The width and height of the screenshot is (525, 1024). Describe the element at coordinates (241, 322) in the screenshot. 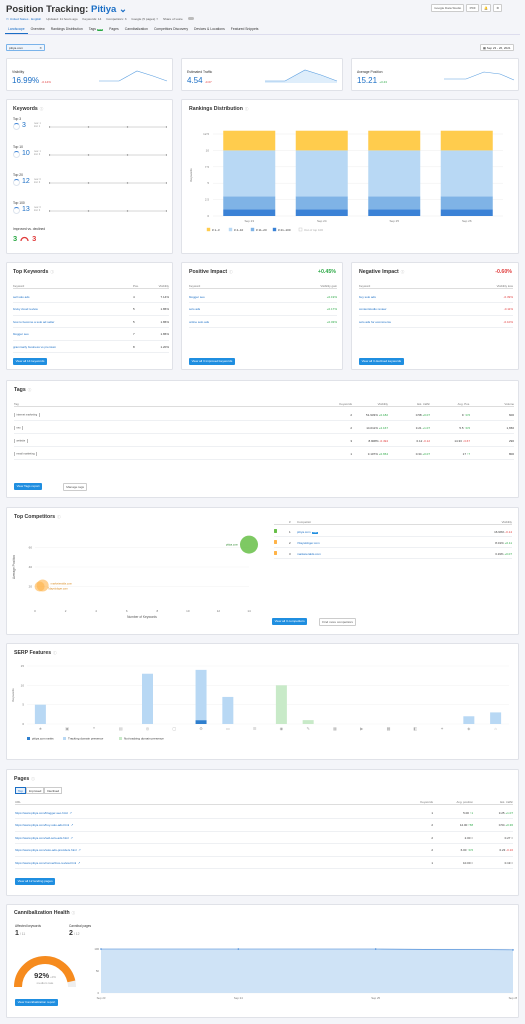

I see `keyword-link: online solo ads` at that location.